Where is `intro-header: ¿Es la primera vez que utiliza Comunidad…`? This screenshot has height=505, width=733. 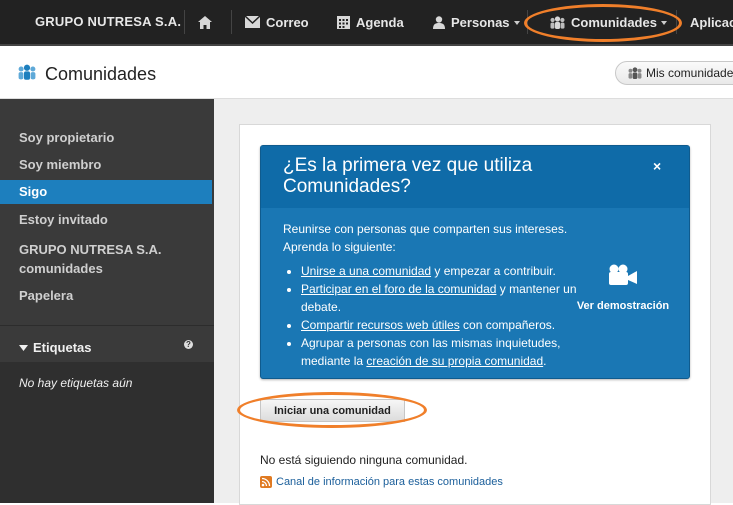
intro-header: ¿Es la primera vez que utiliza Comunidad… is located at coordinates (475, 177).